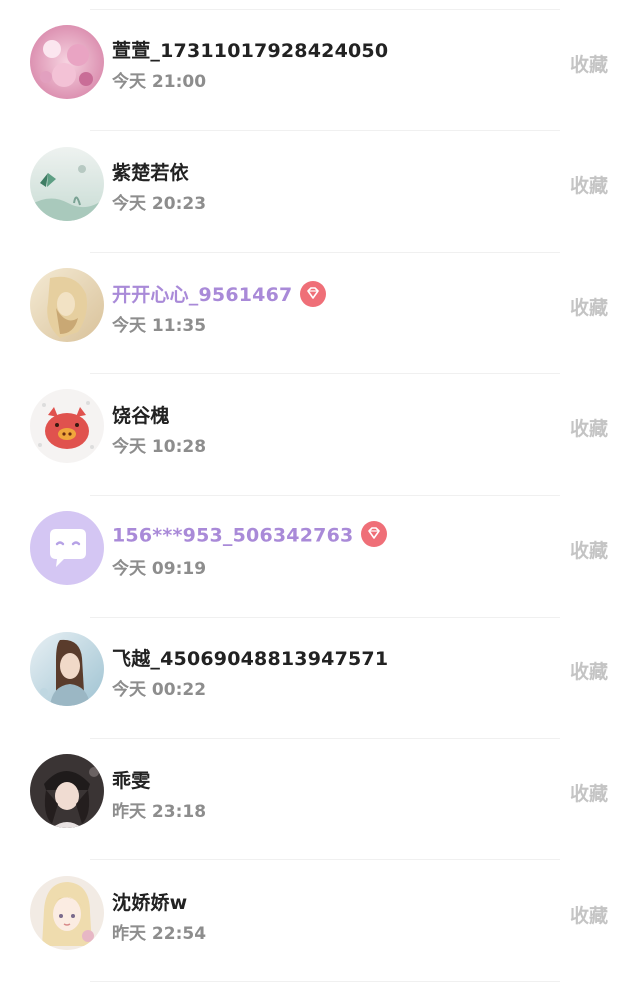 This screenshot has width=640, height=986. Describe the element at coordinates (325, 981) in the screenshot. I see `divider` at that location.